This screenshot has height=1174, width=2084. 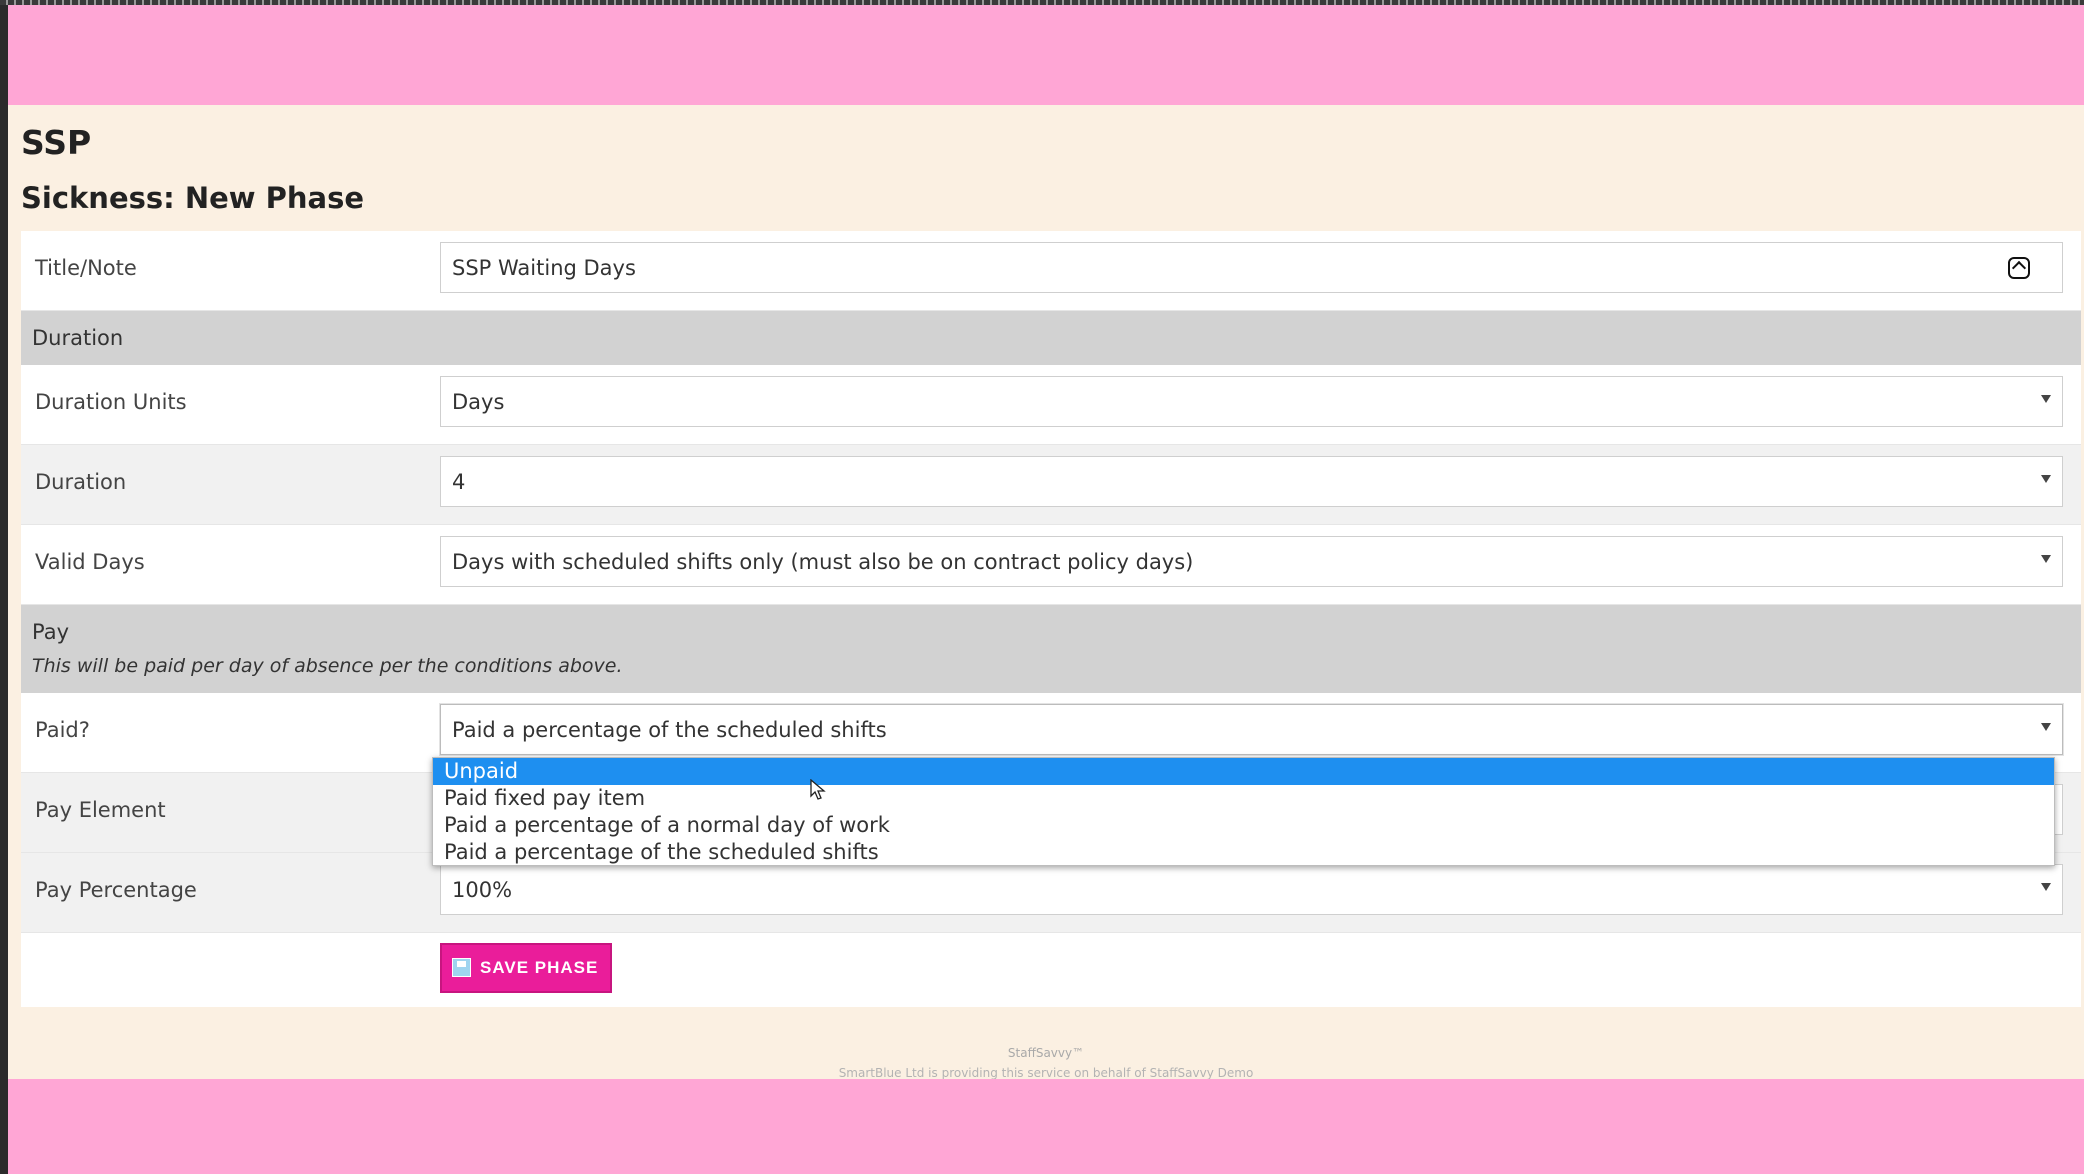 I want to click on duration-row: Duration 4, so click(x=1051, y=485).